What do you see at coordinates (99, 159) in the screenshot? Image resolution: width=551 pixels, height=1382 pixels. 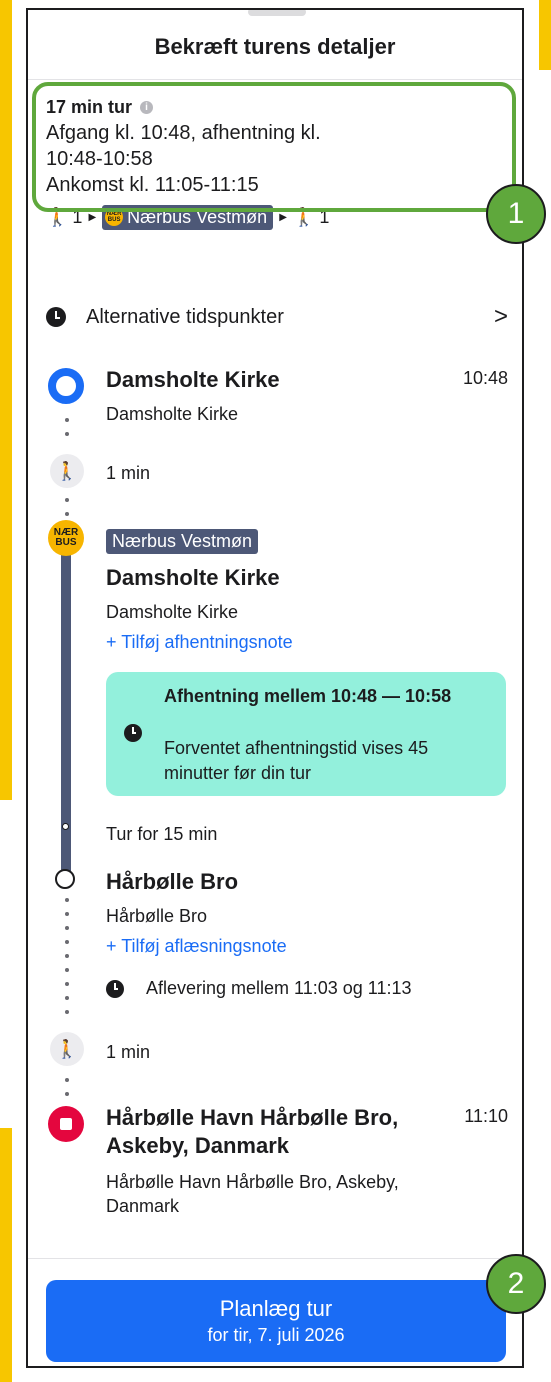 I see `pickup-window-text: 10:48-10:58` at bounding box center [99, 159].